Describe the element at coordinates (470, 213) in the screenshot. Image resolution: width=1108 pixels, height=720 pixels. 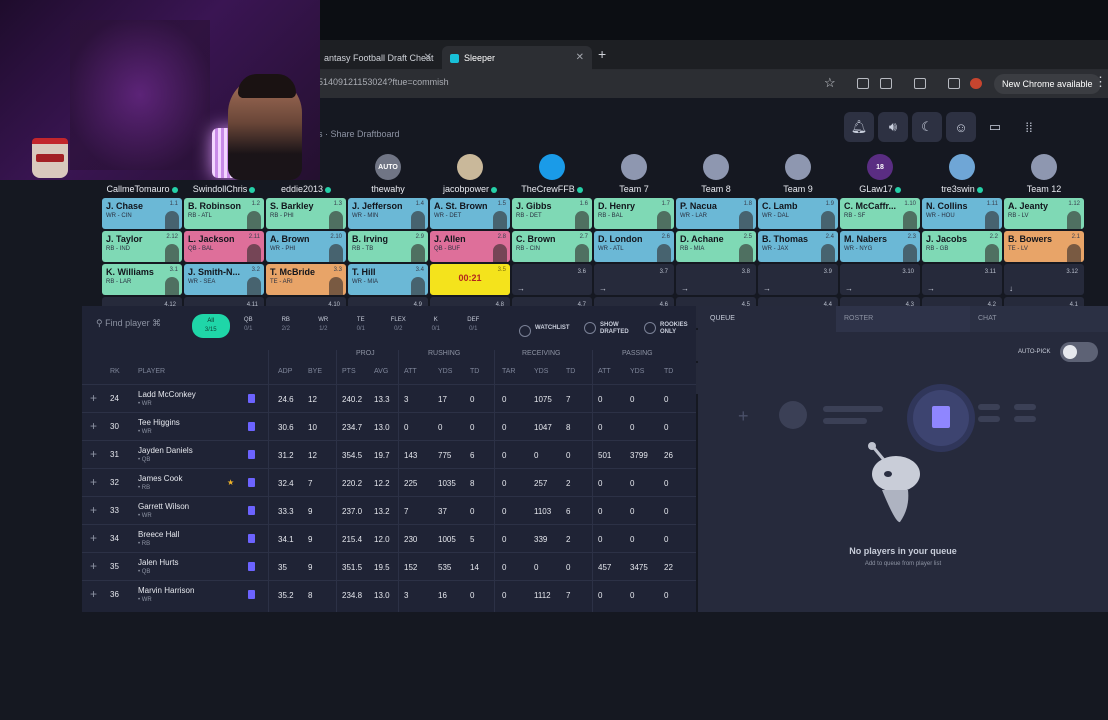
I see `draft-pick-cell: A. St. Brown WR - DET 1.5` at that location.